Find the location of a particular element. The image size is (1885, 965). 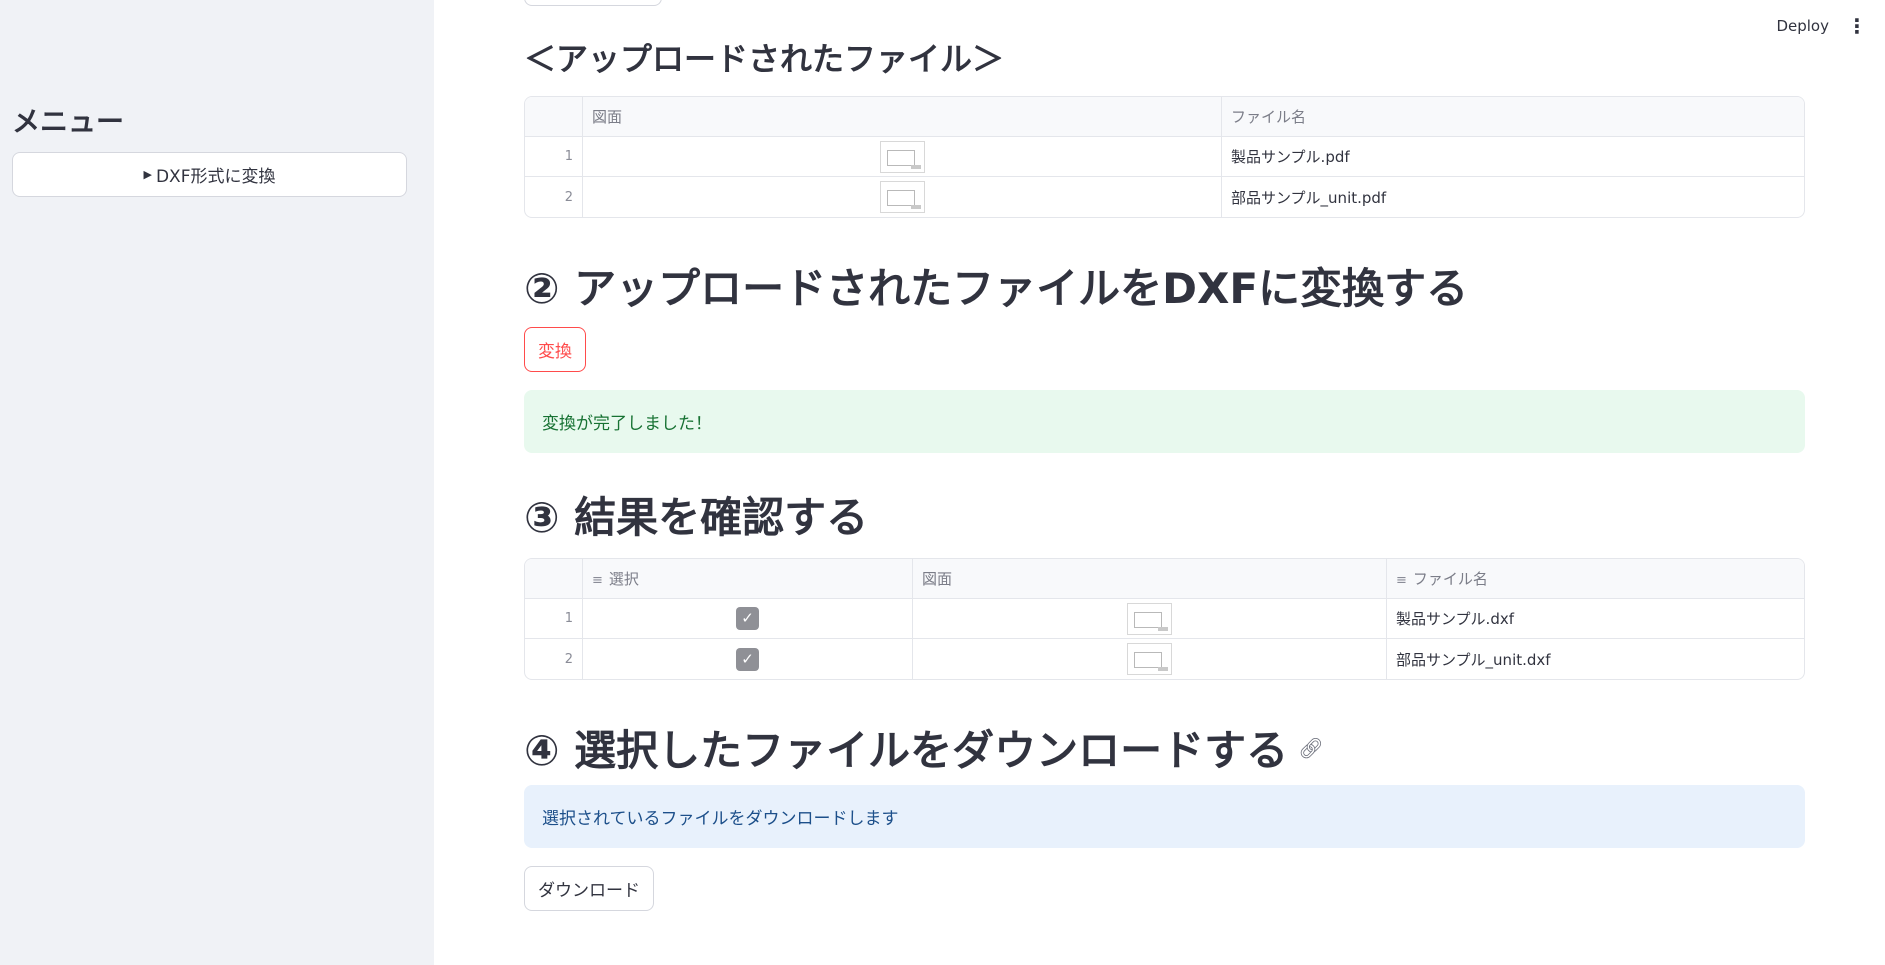

app-header: Deploy ⋮ is located at coordinates (1821, 26).